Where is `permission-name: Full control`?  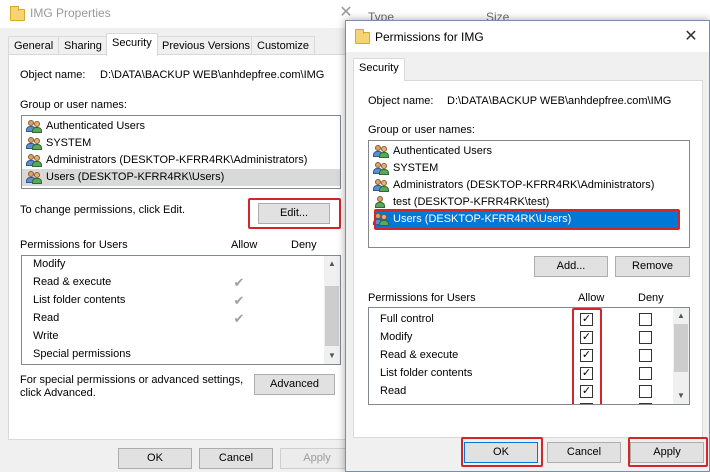
permission-name: Full control is located at coordinates (407, 319).